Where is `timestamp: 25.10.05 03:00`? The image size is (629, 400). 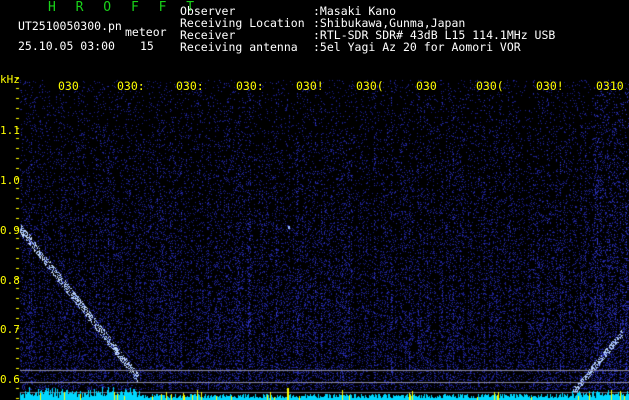 timestamp: 25.10.05 03:00 is located at coordinates (66, 46).